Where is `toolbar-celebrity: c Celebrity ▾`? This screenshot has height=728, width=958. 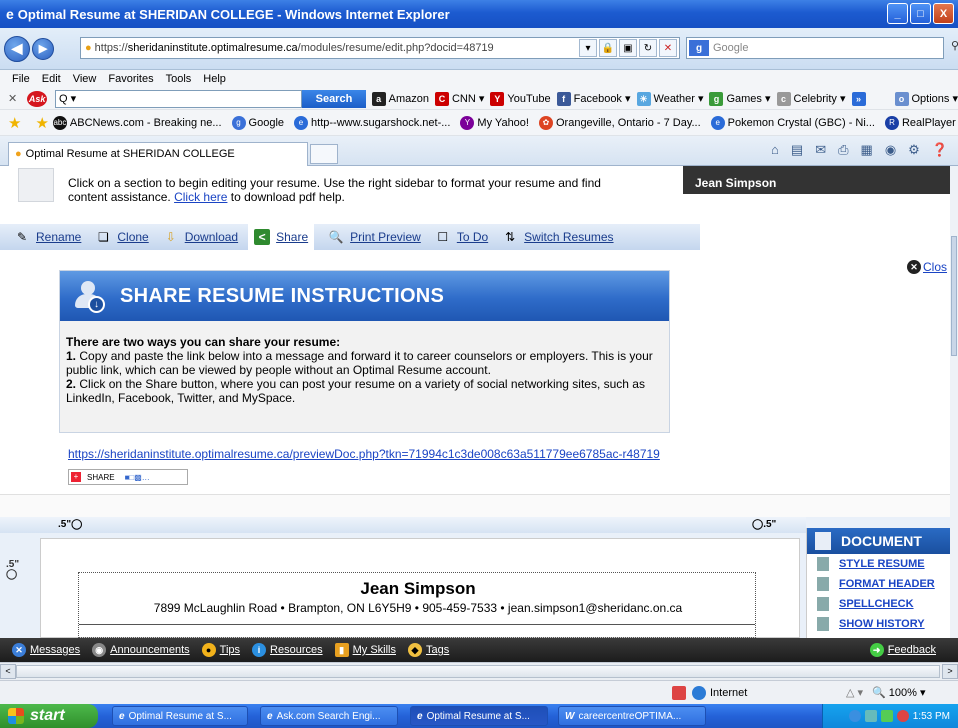
toolbar-celebrity: c Celebrity ▾ is located at coordinates (811, 98).